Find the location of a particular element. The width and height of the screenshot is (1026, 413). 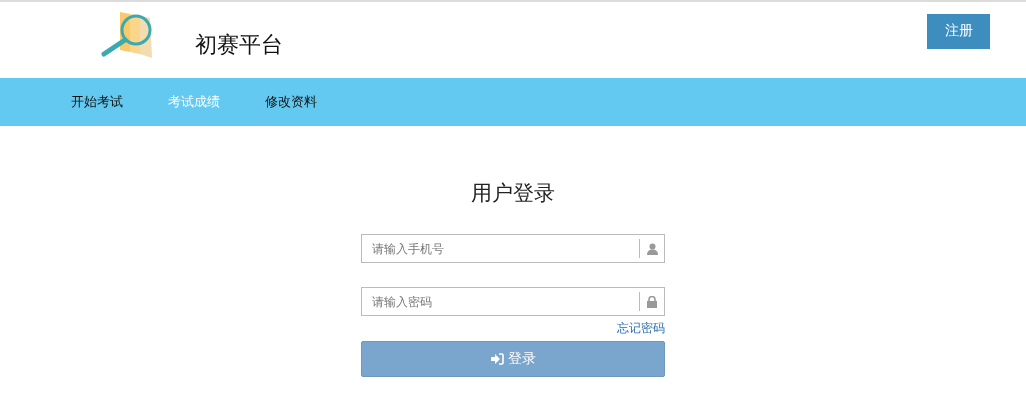

sign-in-icon is located at coordinates (497, 359).